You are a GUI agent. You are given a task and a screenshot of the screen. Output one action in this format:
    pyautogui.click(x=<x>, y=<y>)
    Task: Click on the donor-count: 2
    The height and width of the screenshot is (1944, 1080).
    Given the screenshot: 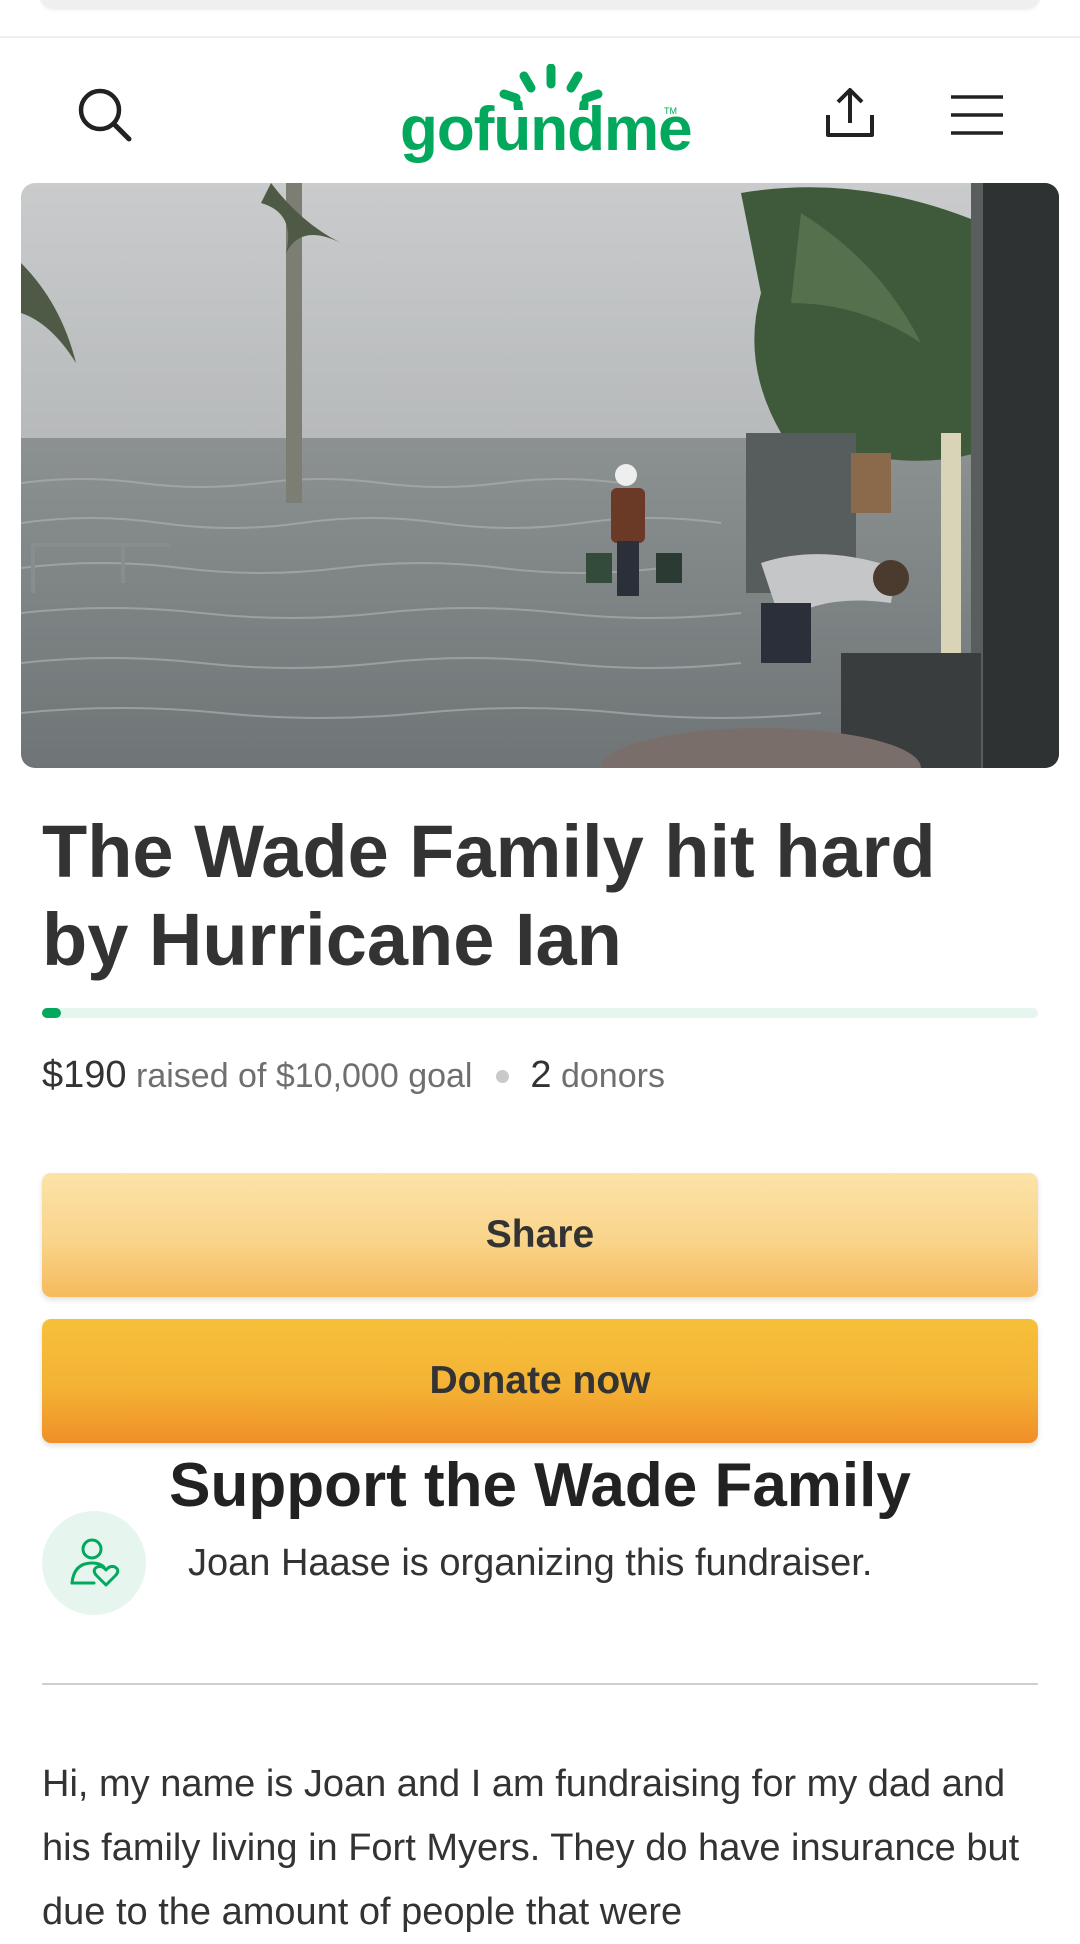 What is the action you would take?
    pyautogui.click(x=541, y=1075)
    